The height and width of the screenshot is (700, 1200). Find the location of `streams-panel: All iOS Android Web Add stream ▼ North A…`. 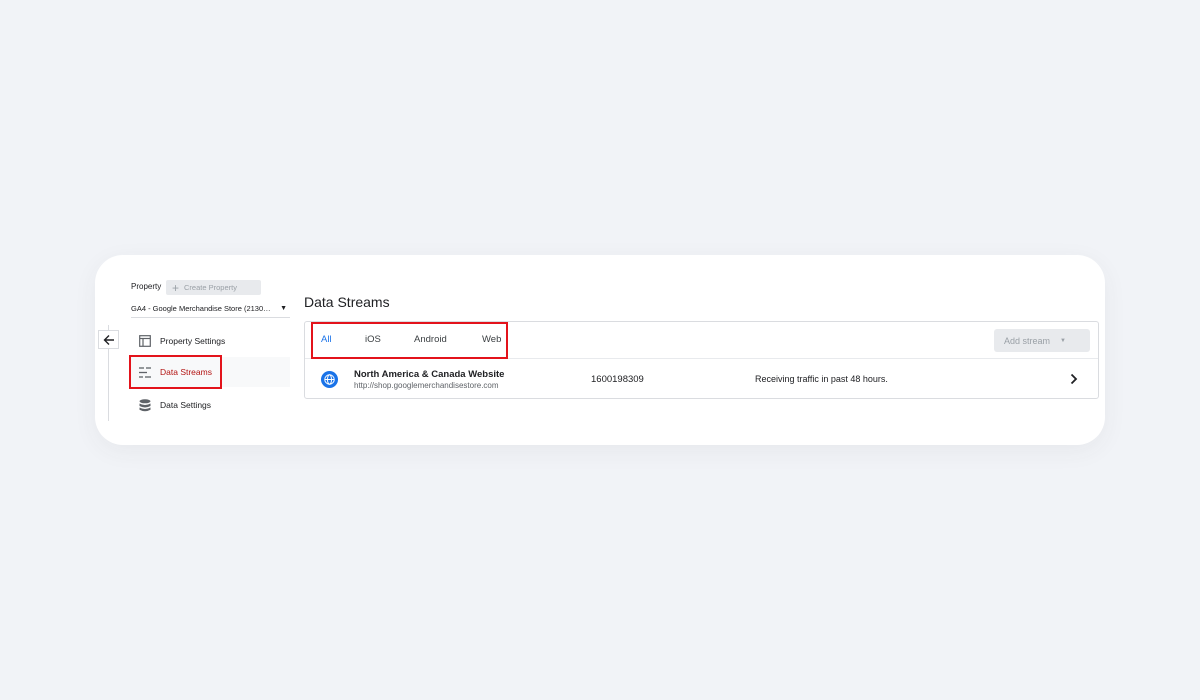

streams-panel: All iOS Android Web Add stream ▼ North A… is located at coordinates (701, 360).